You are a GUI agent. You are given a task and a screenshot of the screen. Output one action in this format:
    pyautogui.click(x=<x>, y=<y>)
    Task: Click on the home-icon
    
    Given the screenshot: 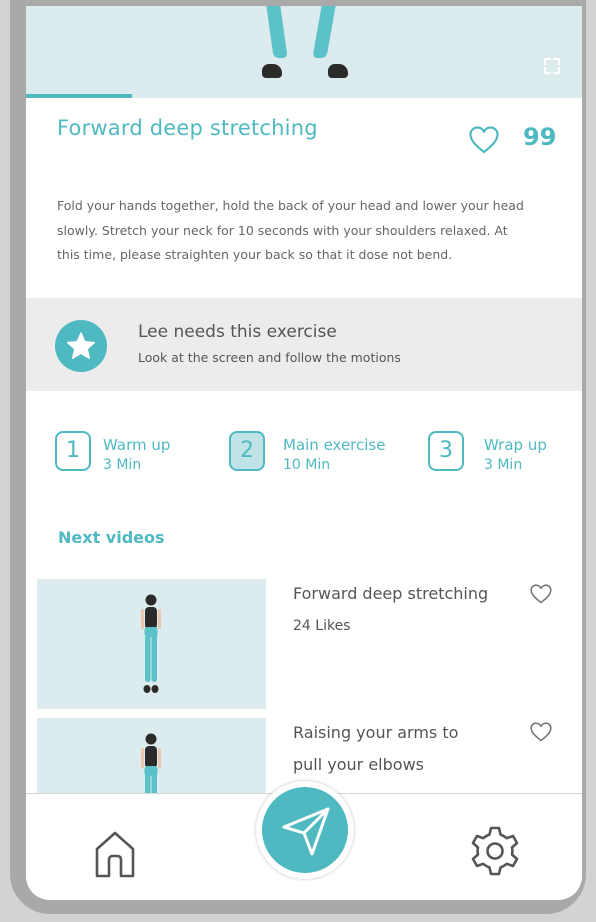 What is the action you would take?
    pyautogui.click(x=115, y=854)
    